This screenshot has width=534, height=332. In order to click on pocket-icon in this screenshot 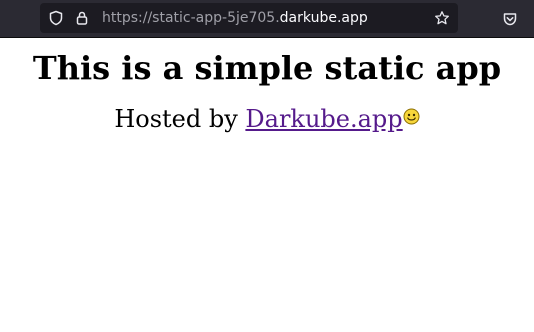, I will do `click(510, 19)`.